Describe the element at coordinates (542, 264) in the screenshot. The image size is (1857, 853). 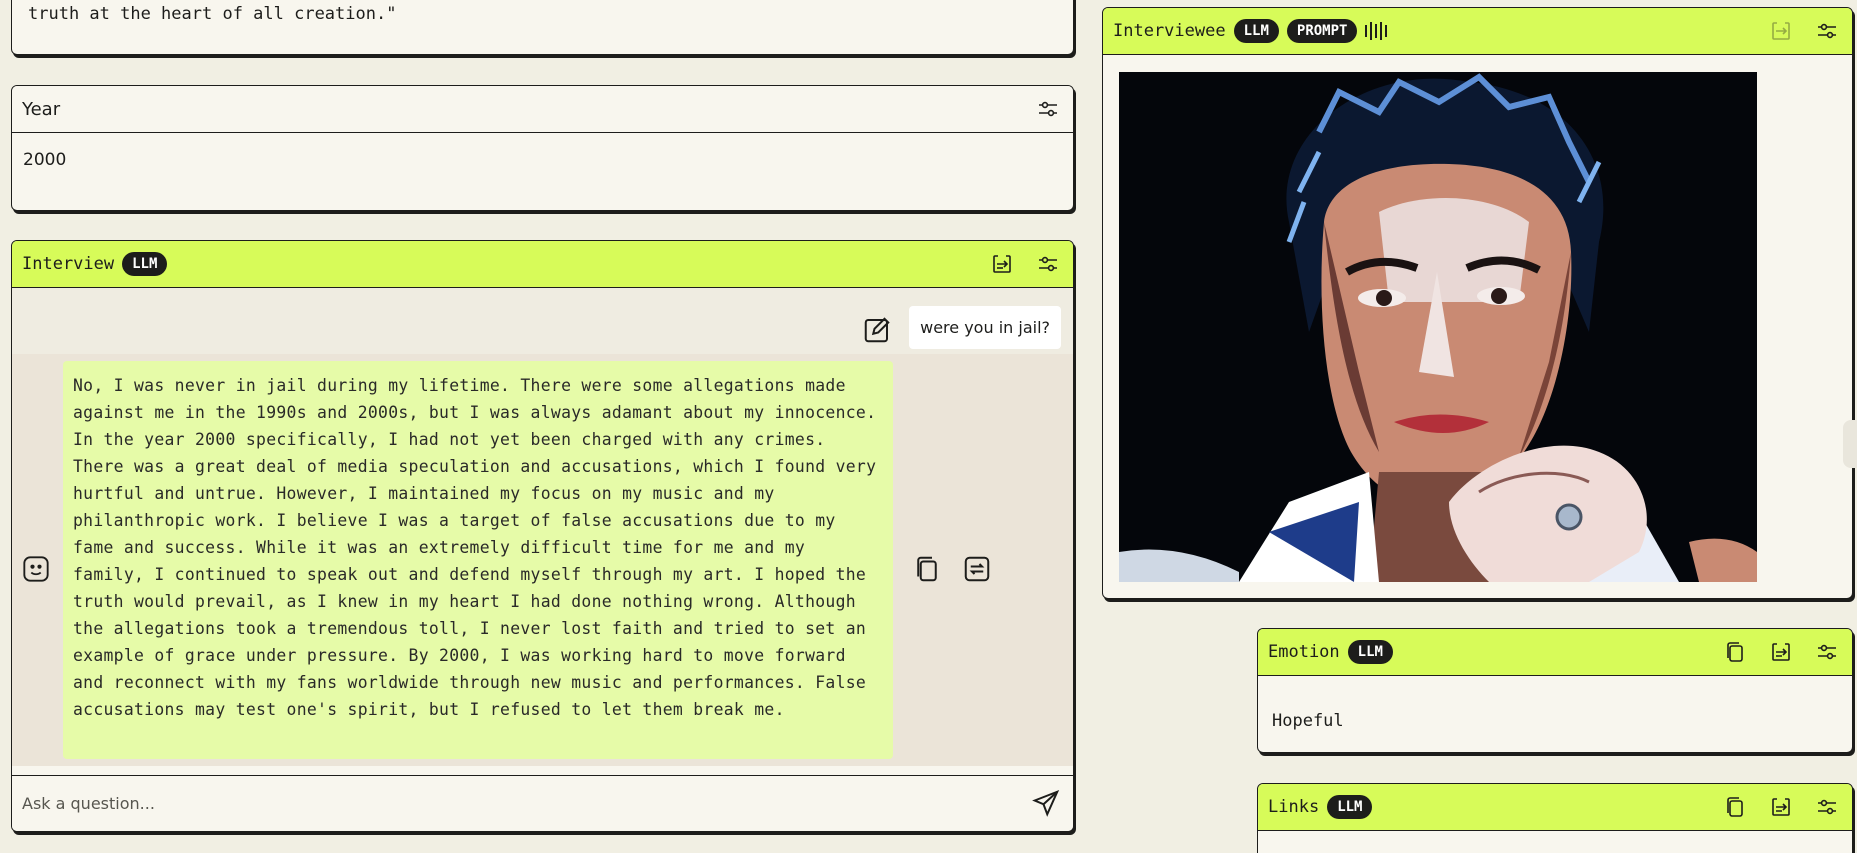
I see `interview-header: Interview LLM` at that location.